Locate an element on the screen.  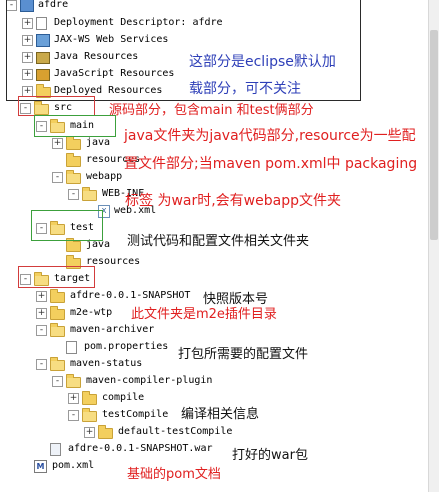
annotation-main-line3: 标签 为war时,会有webapp文件夹 is located at coordinates (233, 201).